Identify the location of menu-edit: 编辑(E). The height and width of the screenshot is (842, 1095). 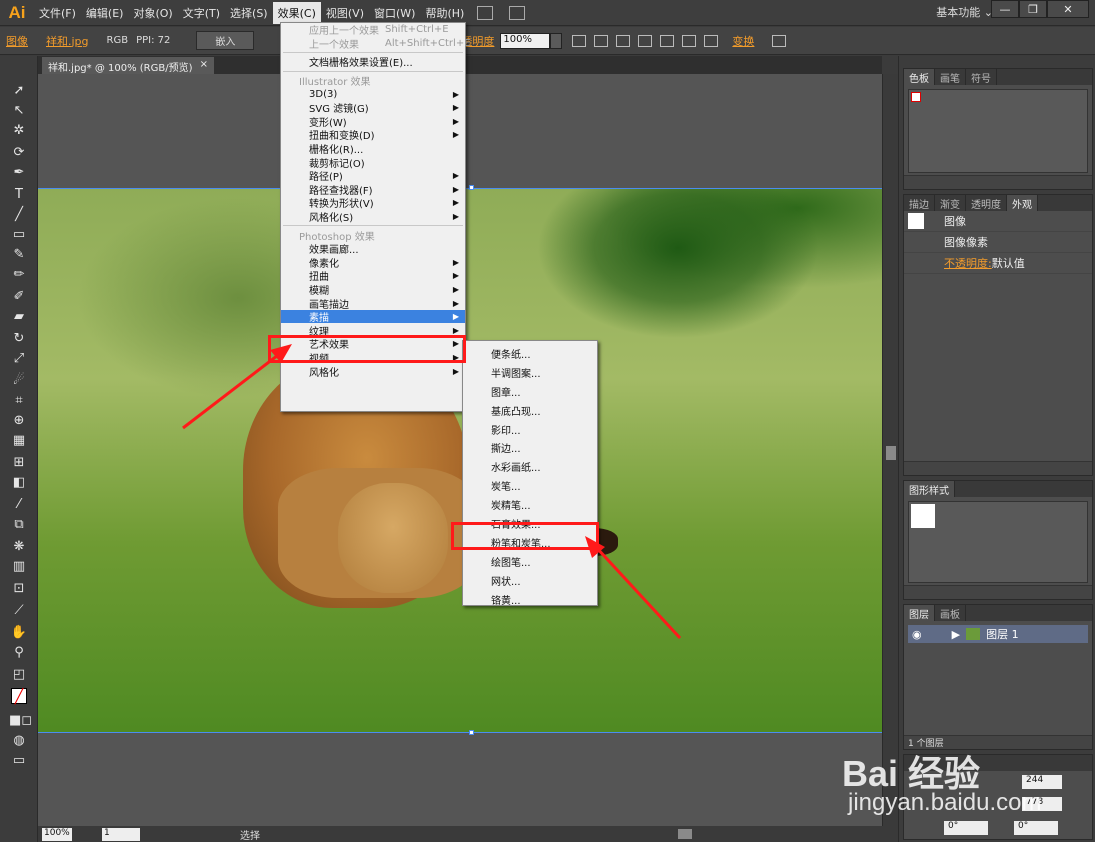
(105, 13).